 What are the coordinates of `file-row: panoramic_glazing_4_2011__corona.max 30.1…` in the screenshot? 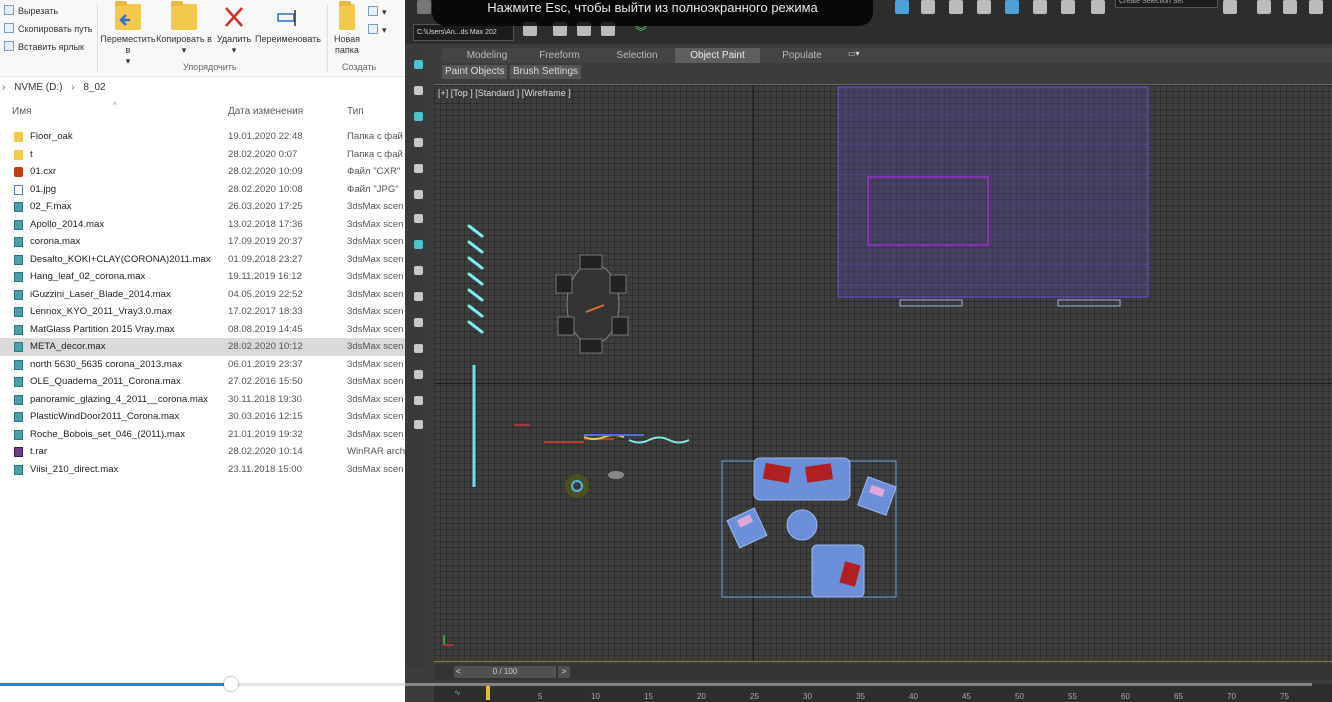 It's located at (202, 400).